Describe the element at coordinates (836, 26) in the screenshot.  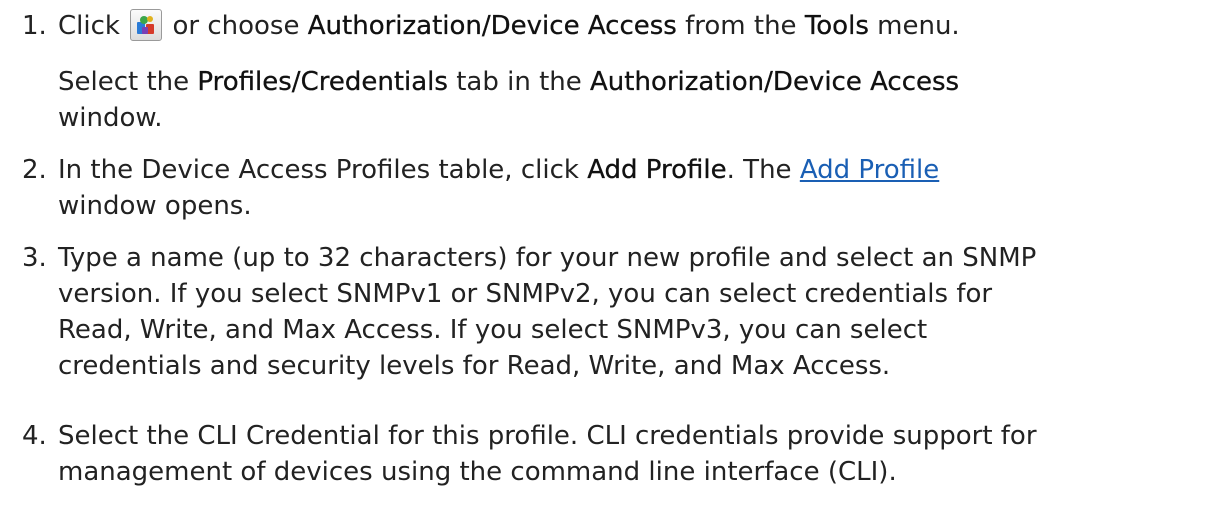
I see `menu-name: Tools` at that location.